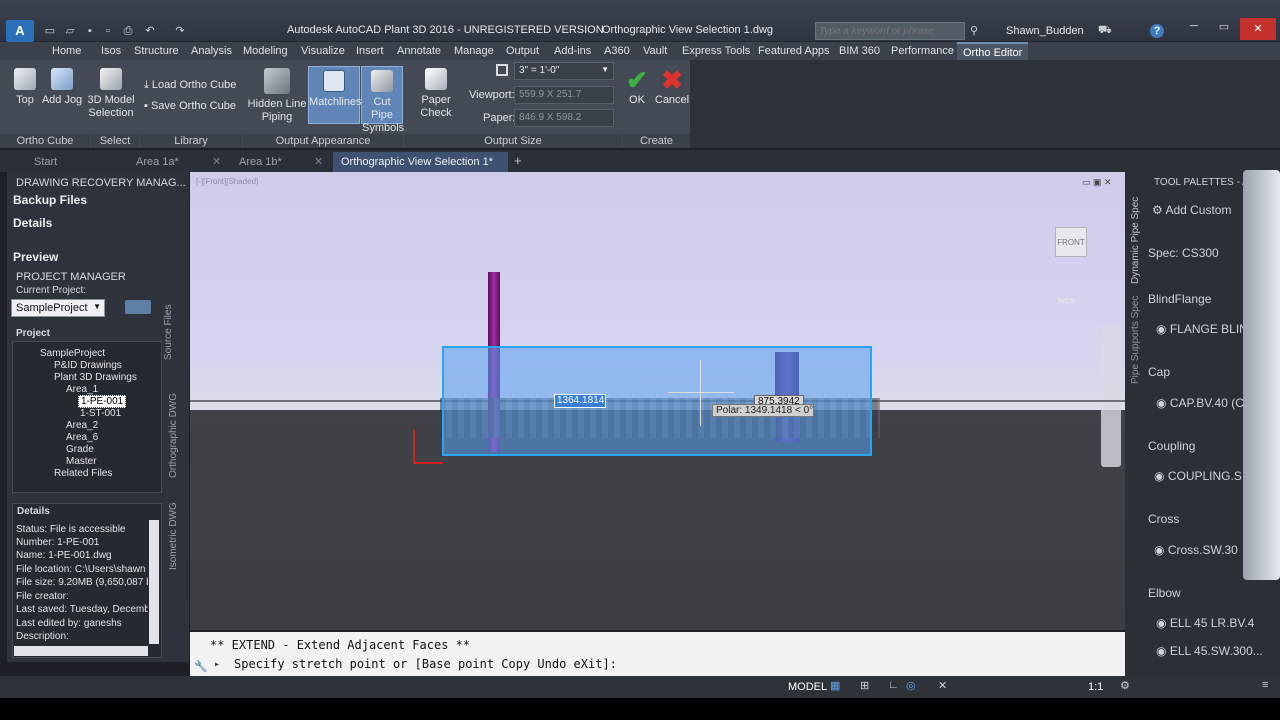 The width and height of the screenshot is (1280, 720). I want to click on ribbon-tab-output: Output, so click(522, 51).